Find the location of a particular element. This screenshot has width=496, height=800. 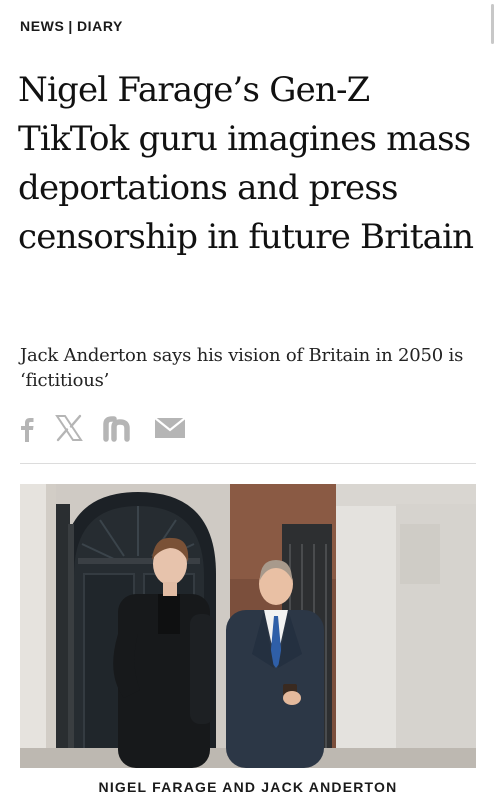

scrollbar is located at coordinates (492, 24).